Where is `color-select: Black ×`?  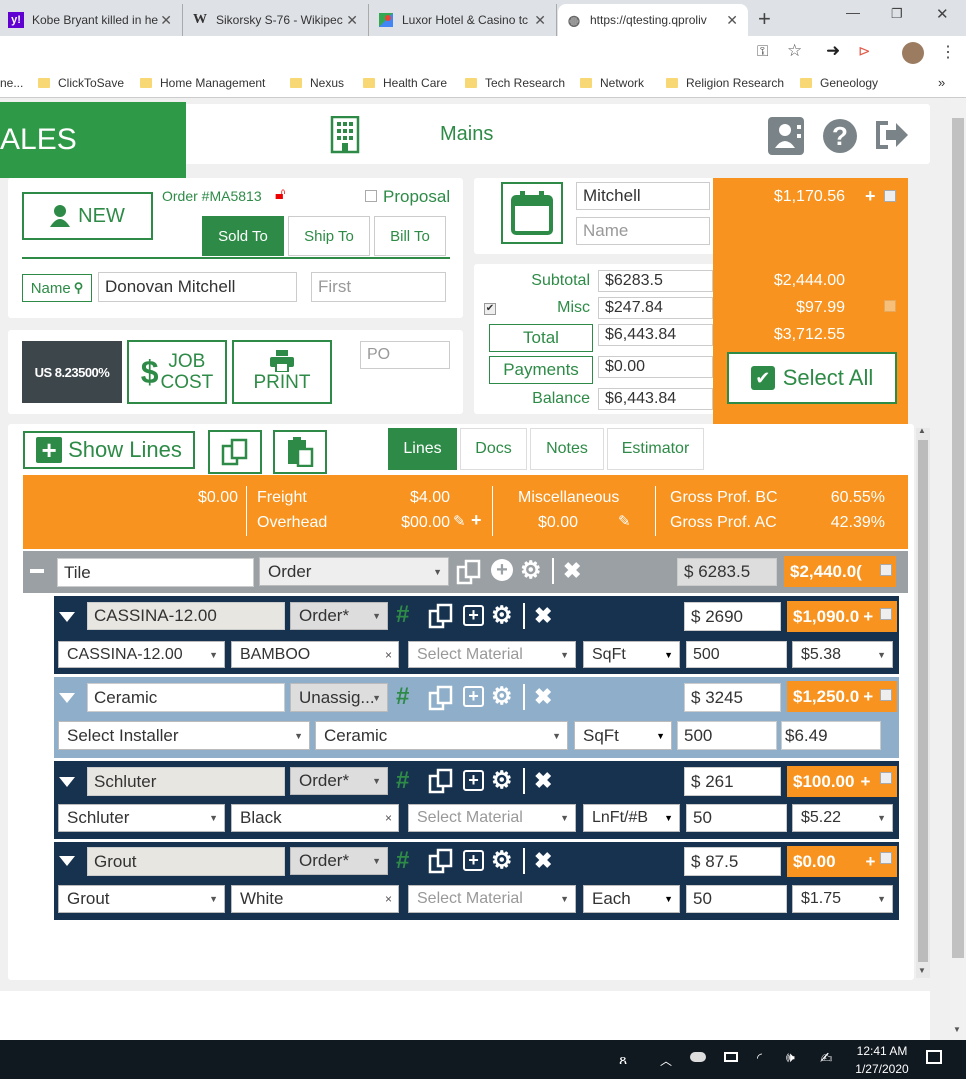 color-select: Black × is located at coordinates (315, 818).